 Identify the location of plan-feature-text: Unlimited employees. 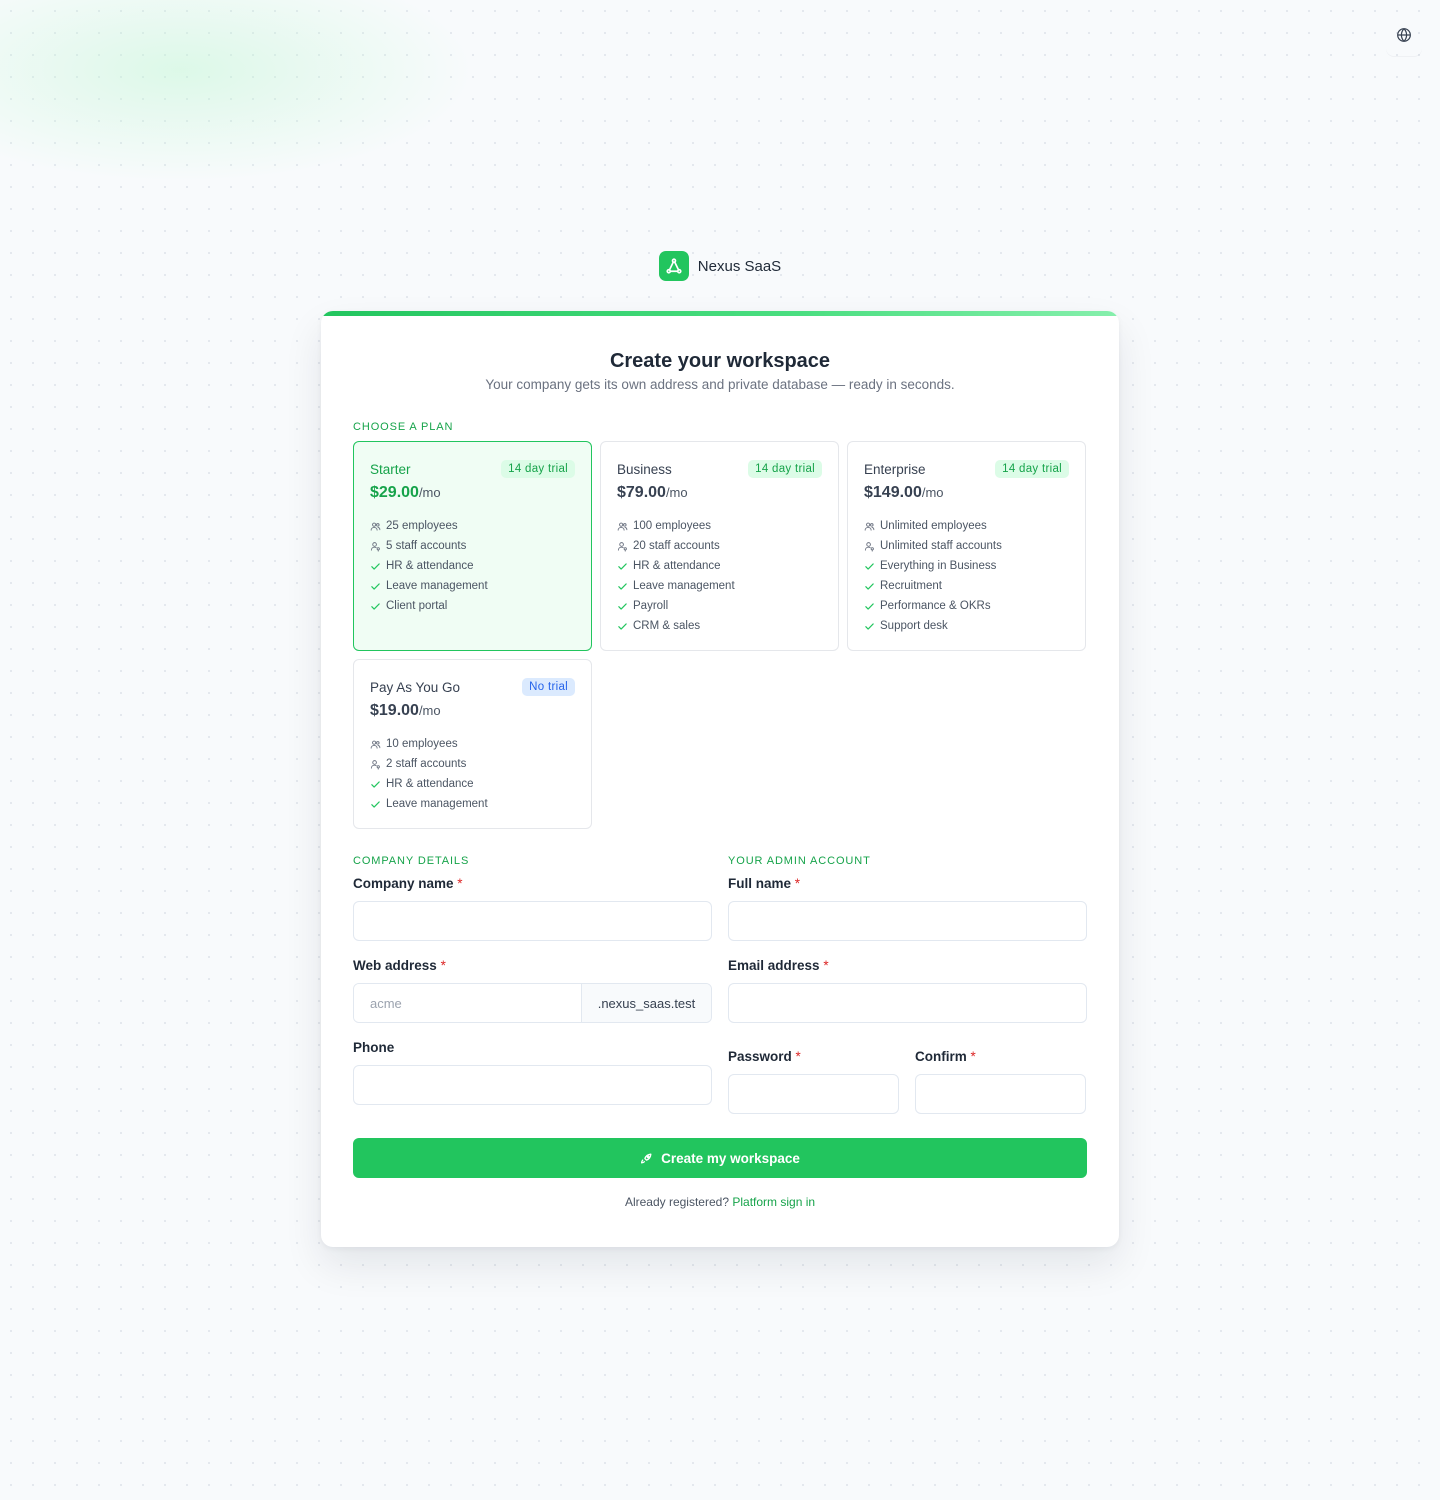
(933, 526).